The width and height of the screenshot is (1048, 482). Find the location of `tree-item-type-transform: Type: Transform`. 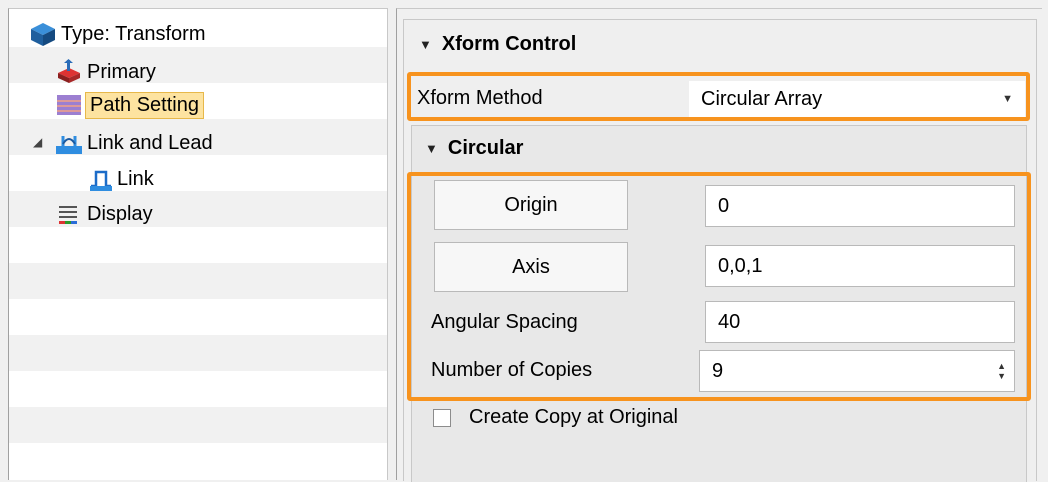

tree-item-type-transform: Type: Transform is located at coordinates (117, 34).